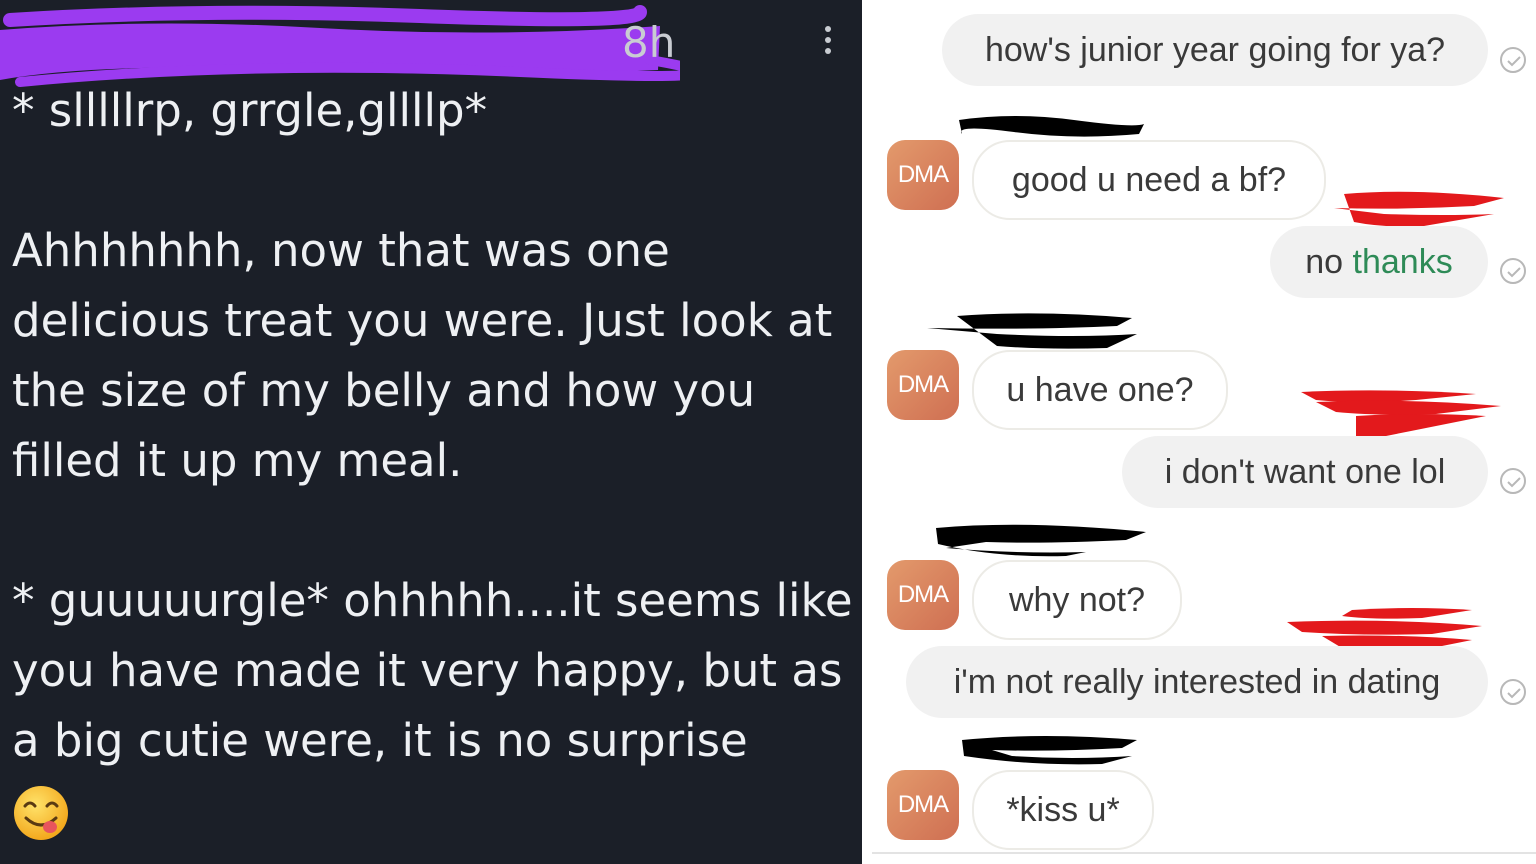 The image size is (1536, 864). I want to click on divider, so click(1204, 853).